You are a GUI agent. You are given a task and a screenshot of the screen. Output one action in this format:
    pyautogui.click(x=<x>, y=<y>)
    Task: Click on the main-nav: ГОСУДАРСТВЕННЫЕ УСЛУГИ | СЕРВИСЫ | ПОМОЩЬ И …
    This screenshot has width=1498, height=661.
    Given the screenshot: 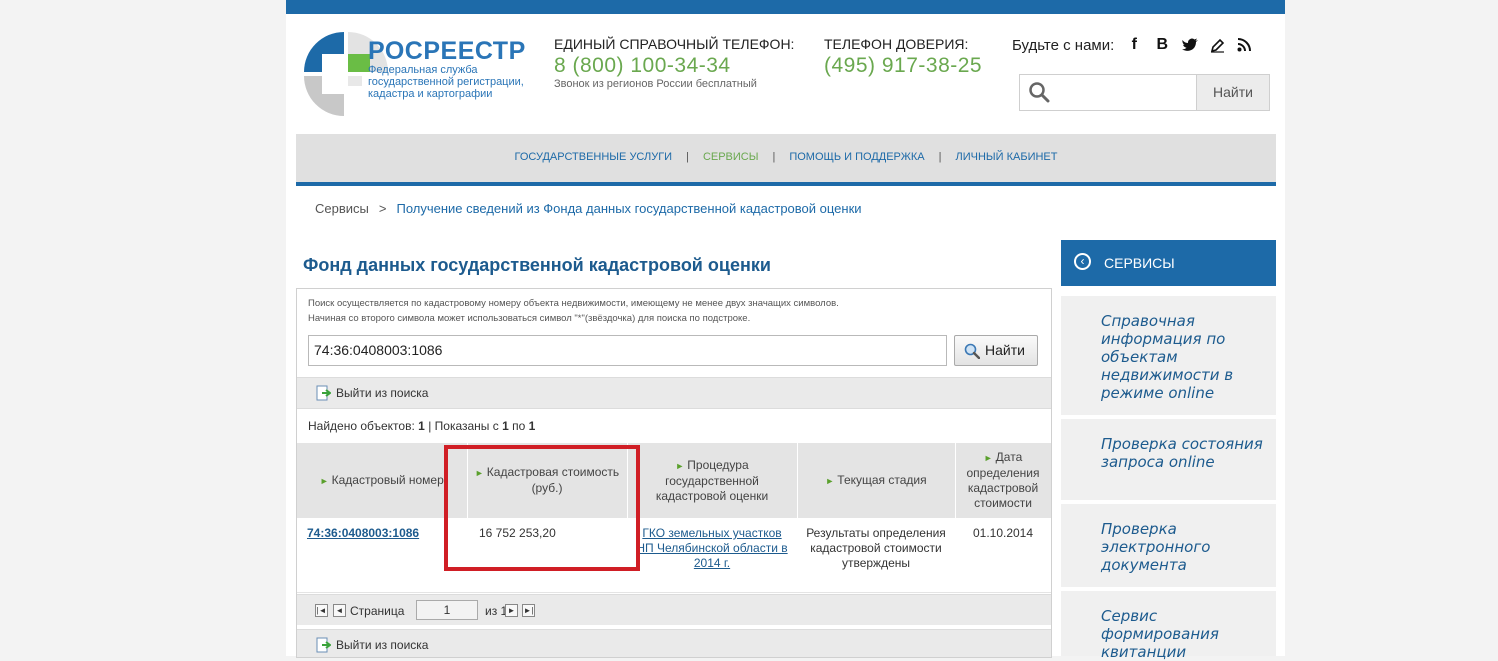 What is the action you would take?
    pyautogui.click(x=786, y=160)
    